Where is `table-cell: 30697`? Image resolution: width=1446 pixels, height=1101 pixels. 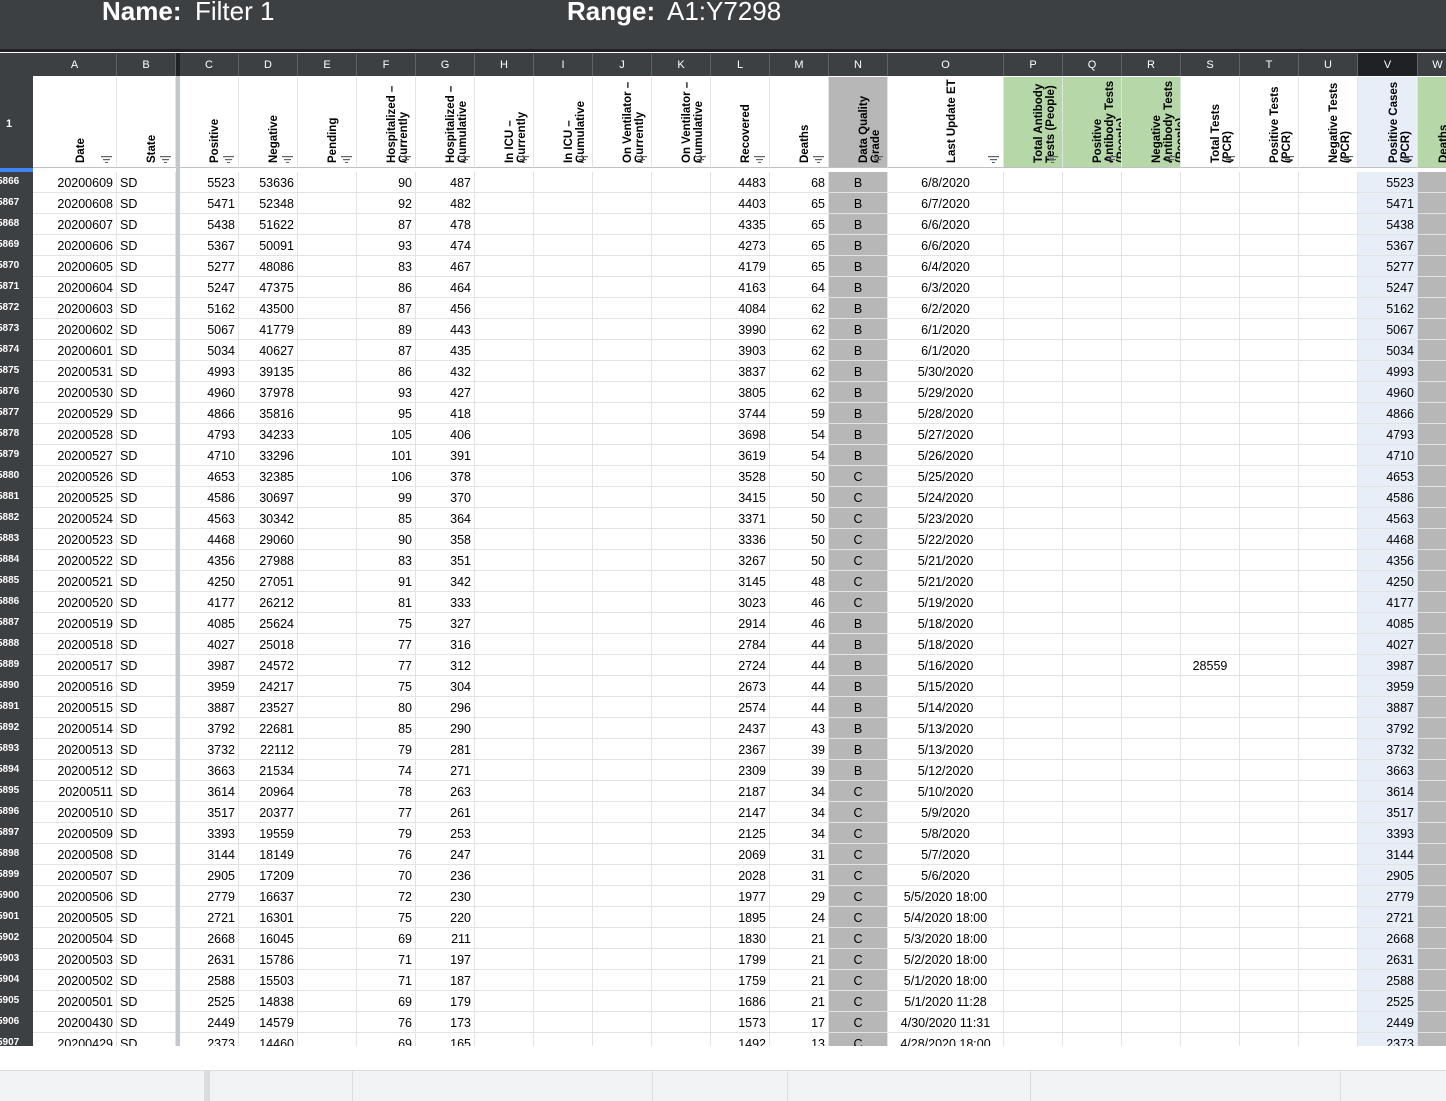
table-cell: 30697 is located at coordinates (268, 497).